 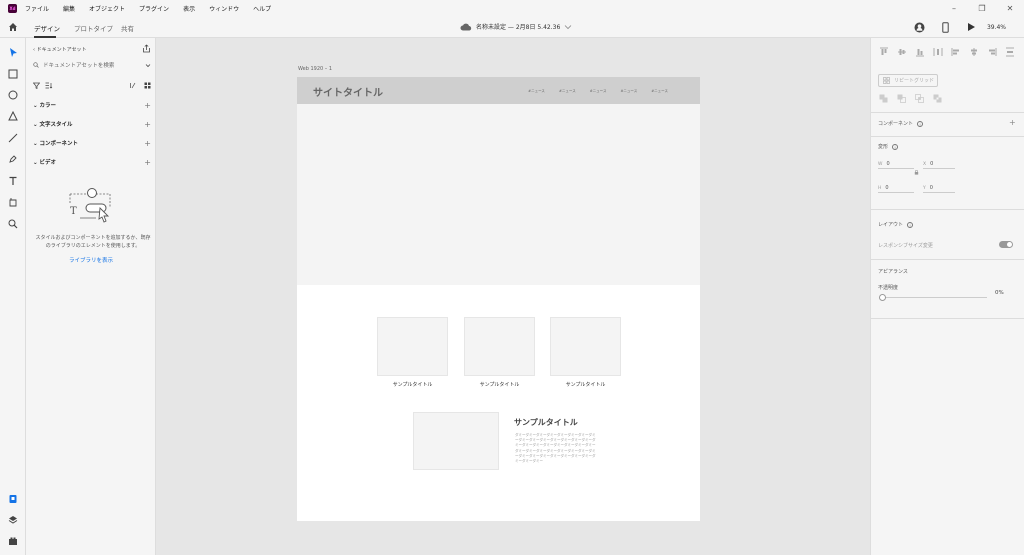 What do you see at coordinates (127, 28) in the screenshot?
I see `tab-share: 共有` at bounding box center [127, 28].